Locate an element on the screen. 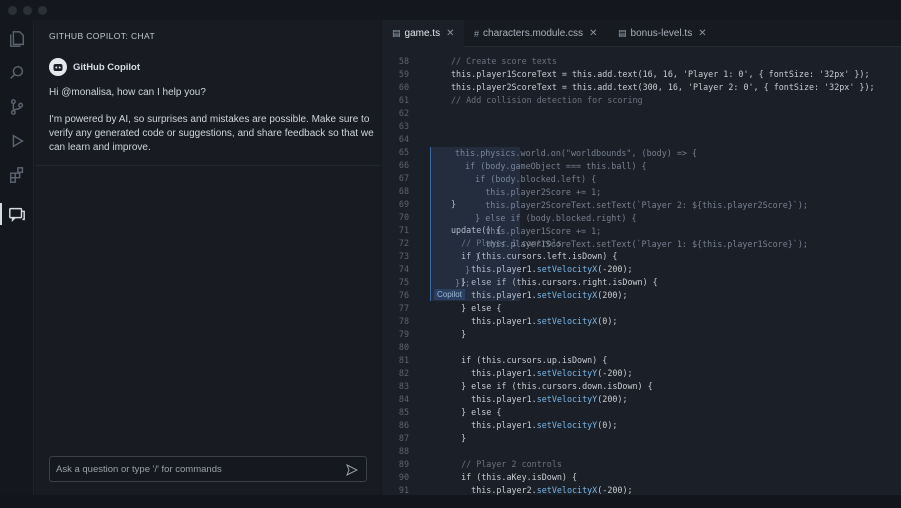 The image size is (901, 508). suggestion-line: if (body.gameObject === this.ball) { is located at coordinates (551, 166).